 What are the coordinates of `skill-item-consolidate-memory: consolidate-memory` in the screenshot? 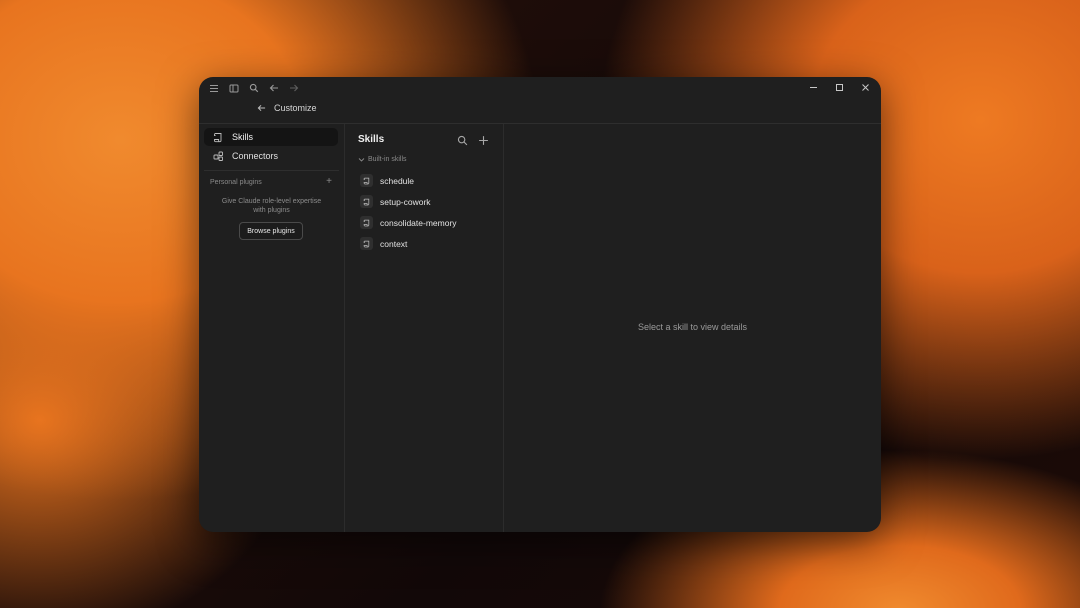 It's located at (408, 222).